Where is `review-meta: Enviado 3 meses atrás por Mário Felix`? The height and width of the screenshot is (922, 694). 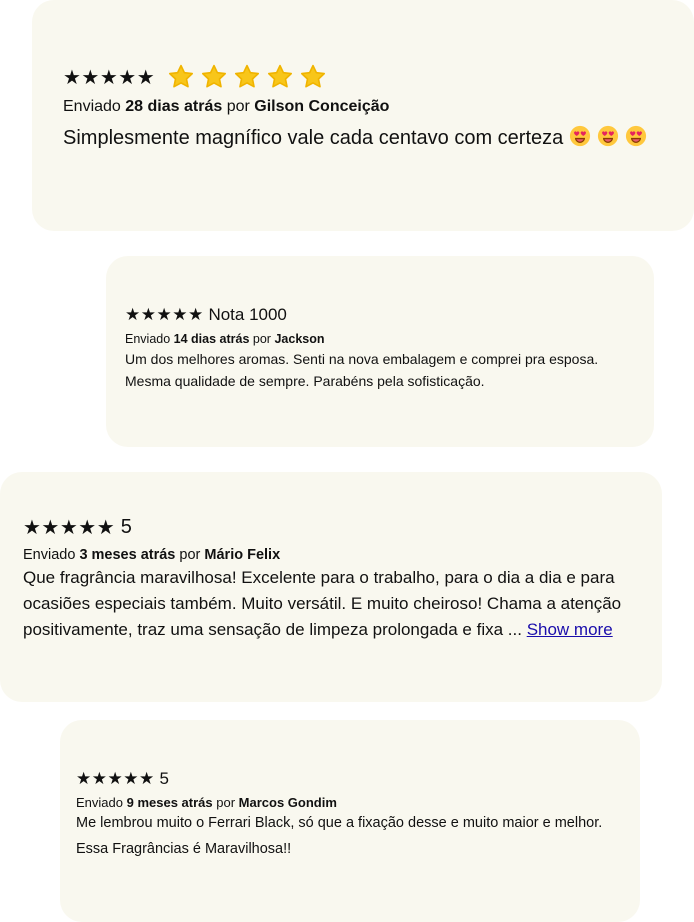 review-meta: Enviado 3 meses atrás por Mário Felix is located at coordinates (342, 555).